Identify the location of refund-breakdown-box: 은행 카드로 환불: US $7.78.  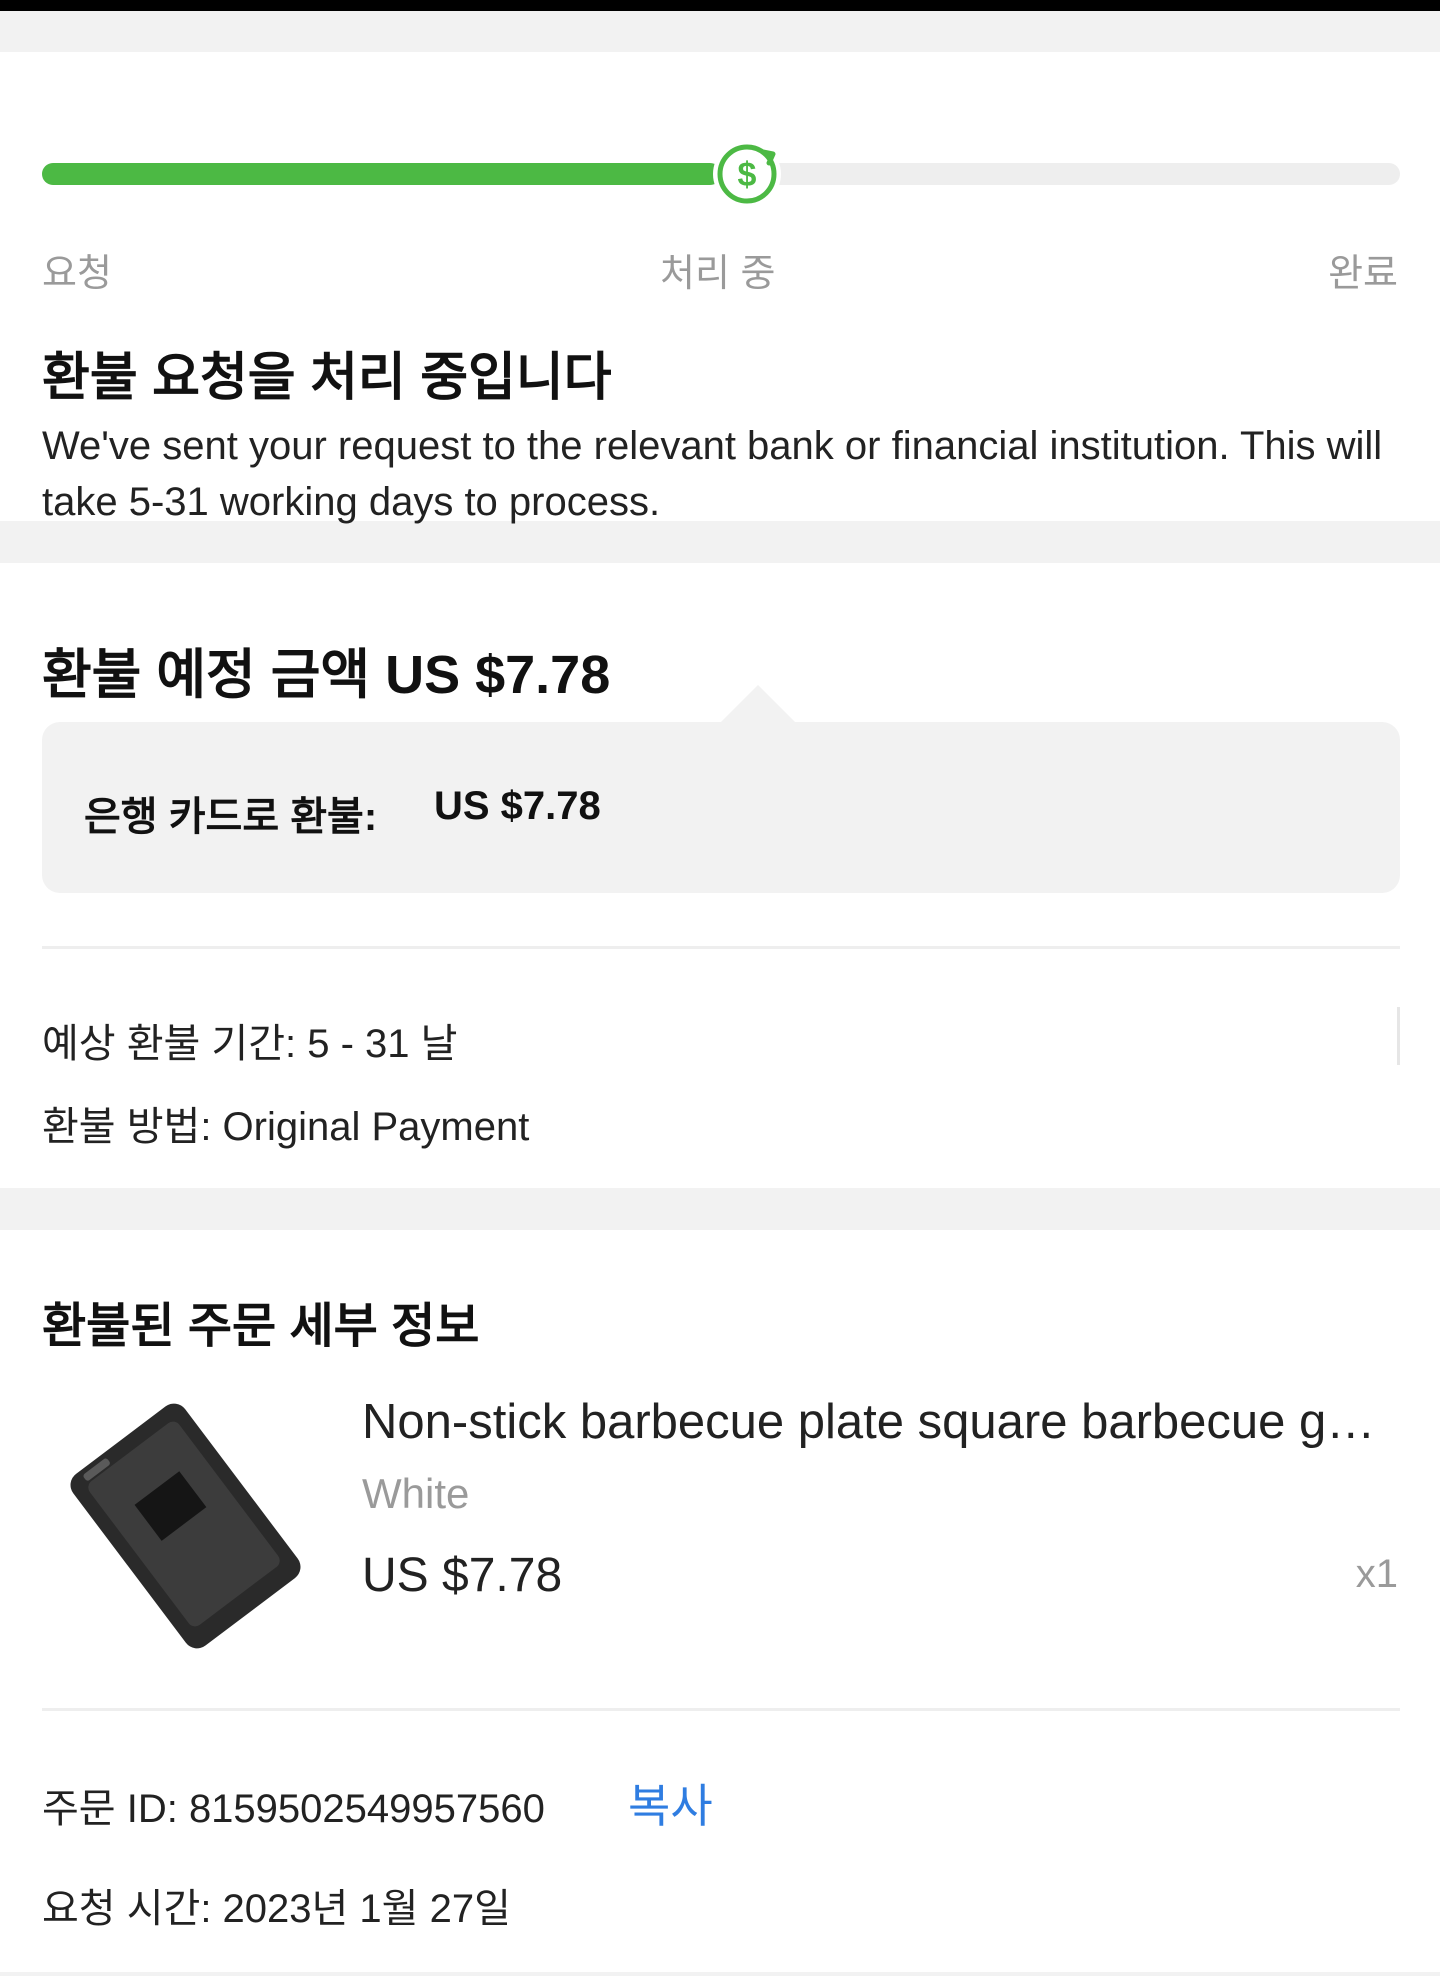
(721, 807).